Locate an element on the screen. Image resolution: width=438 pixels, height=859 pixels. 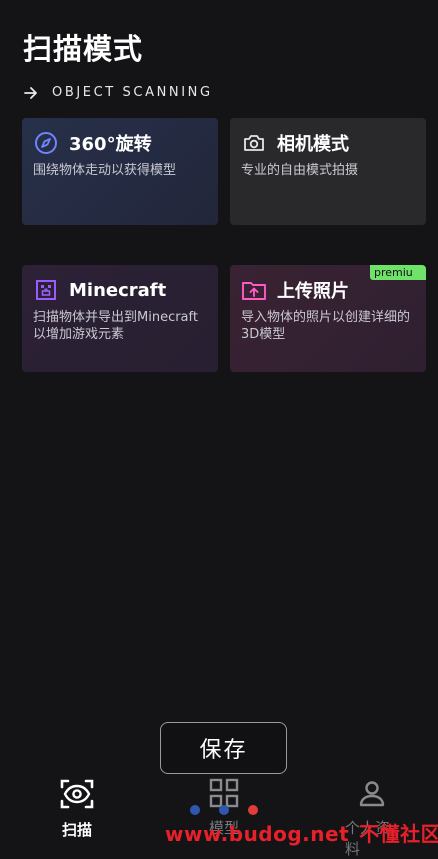
card-360-rotate: 360°旋转 围绕物体走动以获得模型 is located at coordinates (120, 171).